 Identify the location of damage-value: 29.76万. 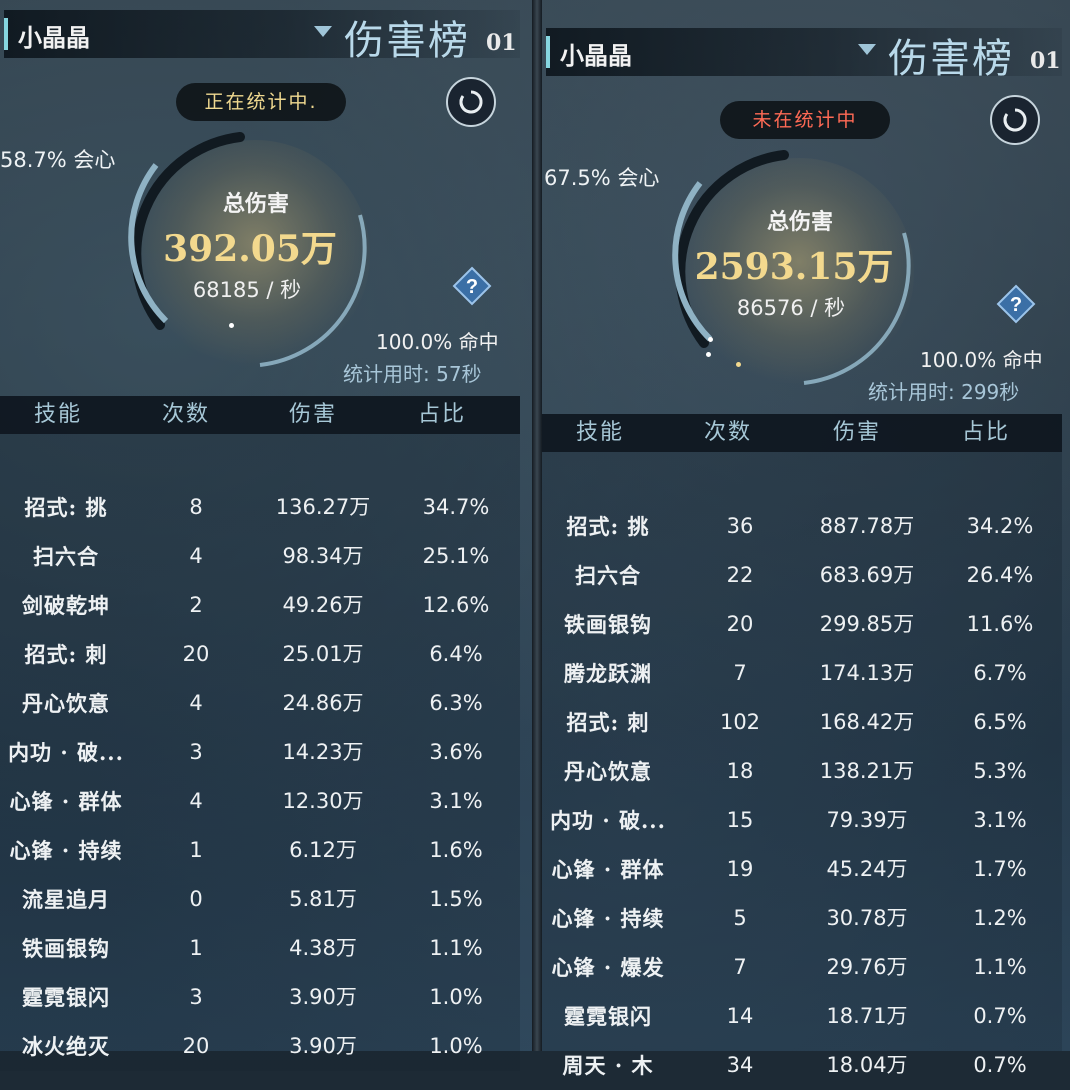
(867, 967).